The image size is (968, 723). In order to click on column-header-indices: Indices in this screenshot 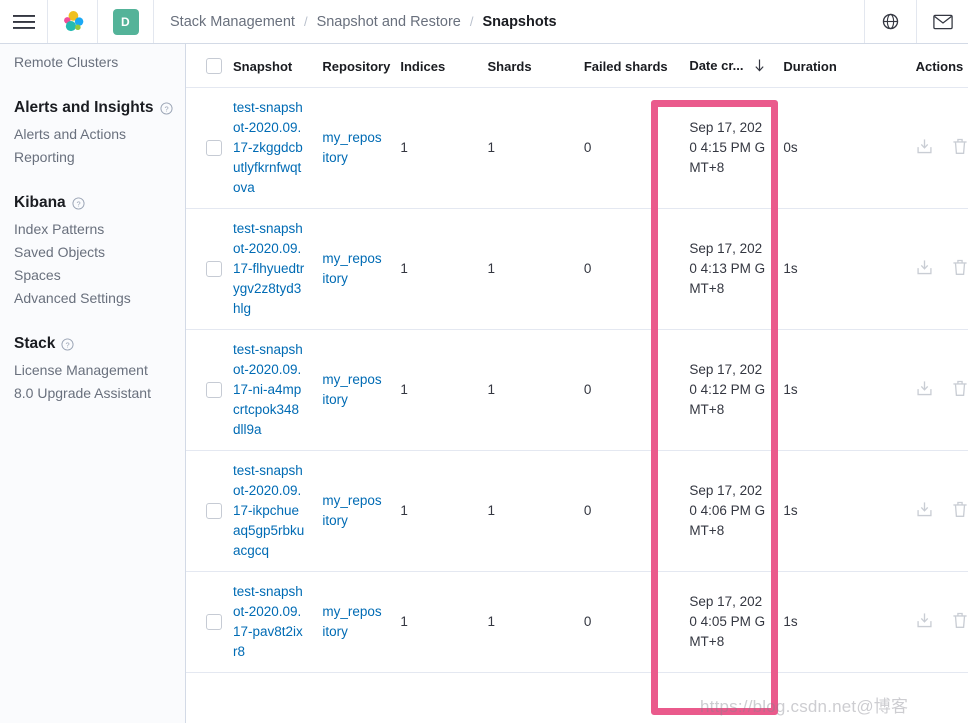, I will do `click(436, 66)`.